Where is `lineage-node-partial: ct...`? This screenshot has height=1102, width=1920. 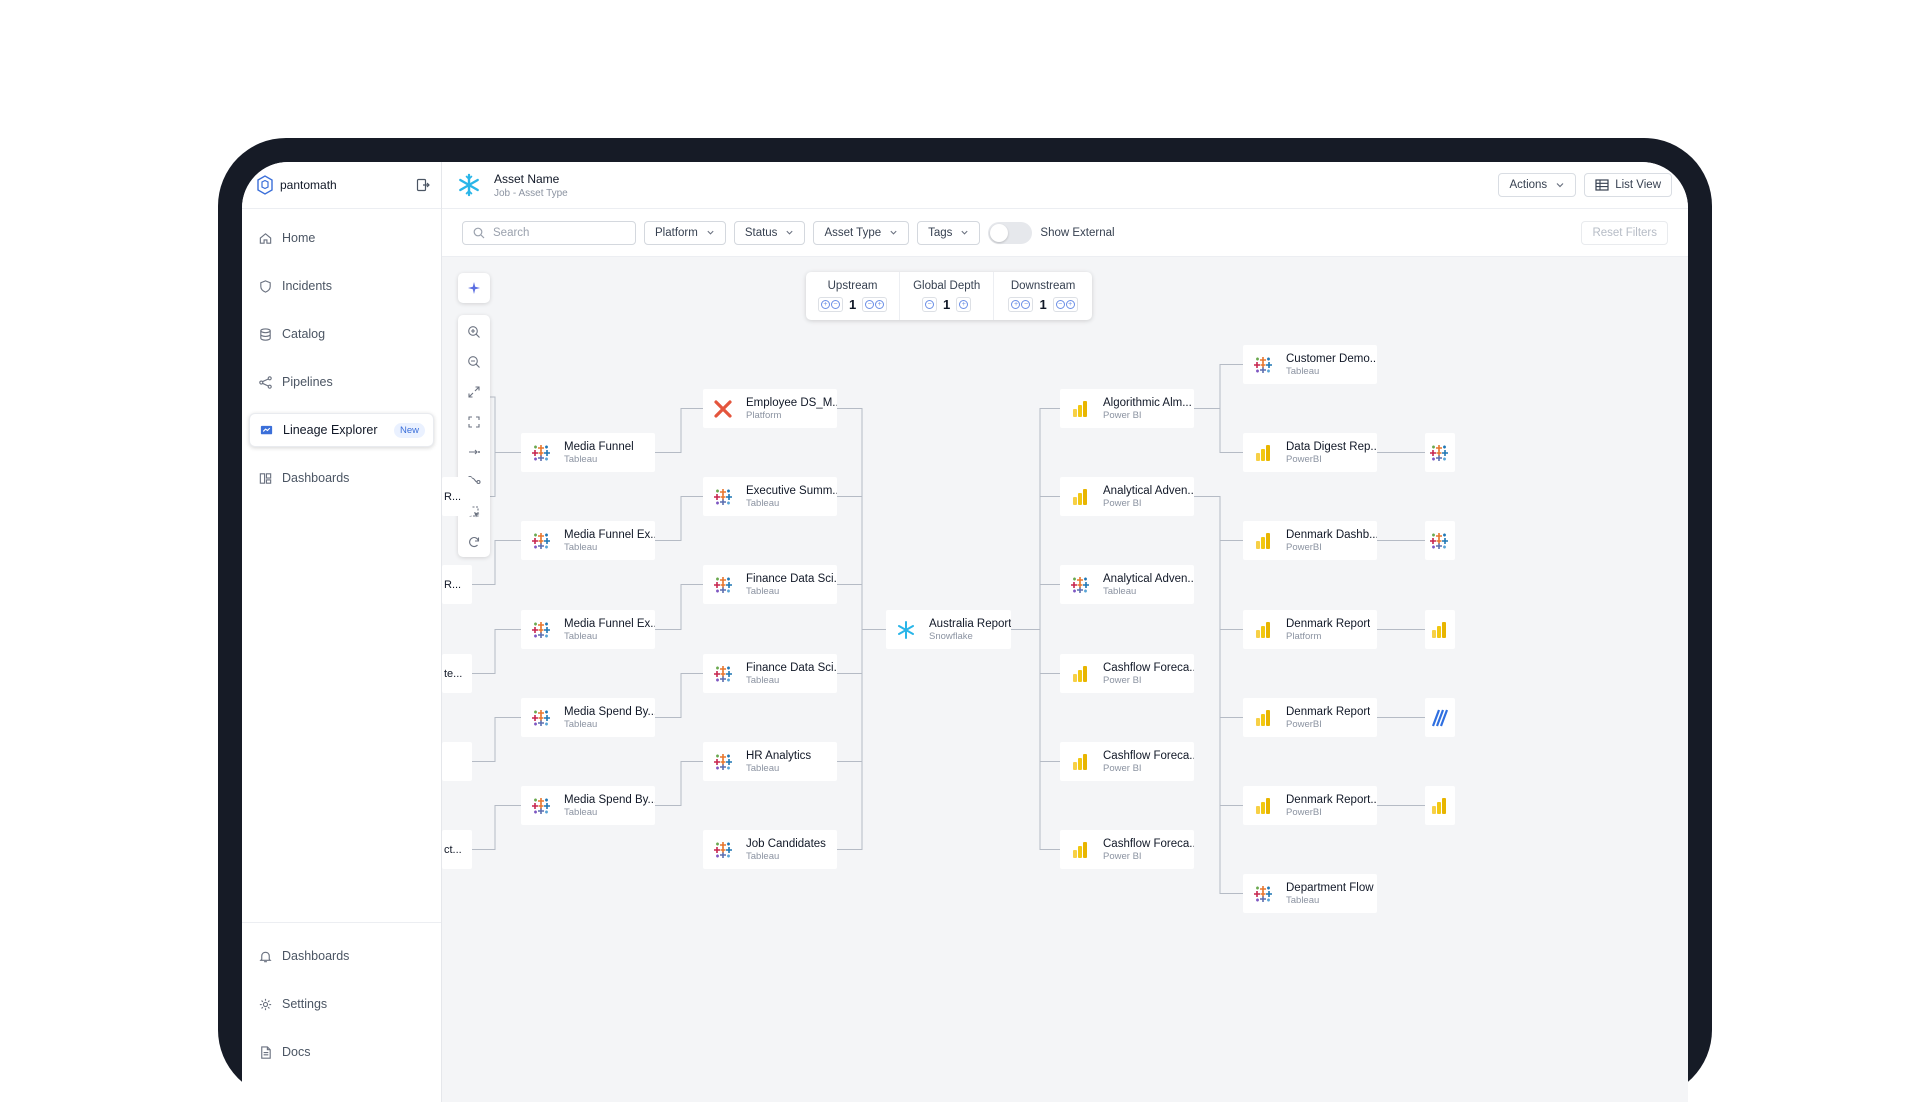
lineage-node-partial: ct... is located at coordinates (457, 849).